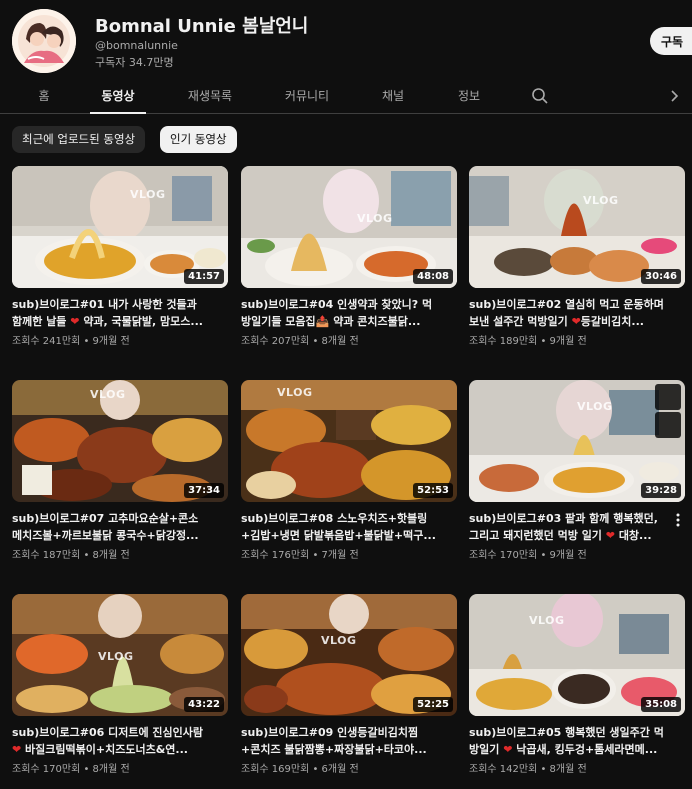 Image resolution: width=692 pixels, height=789 pixels. What do you see at coordinates (671, 41) in the screenshot?
I see `subscribe-button: 구독` at bounding box center [671, 41].